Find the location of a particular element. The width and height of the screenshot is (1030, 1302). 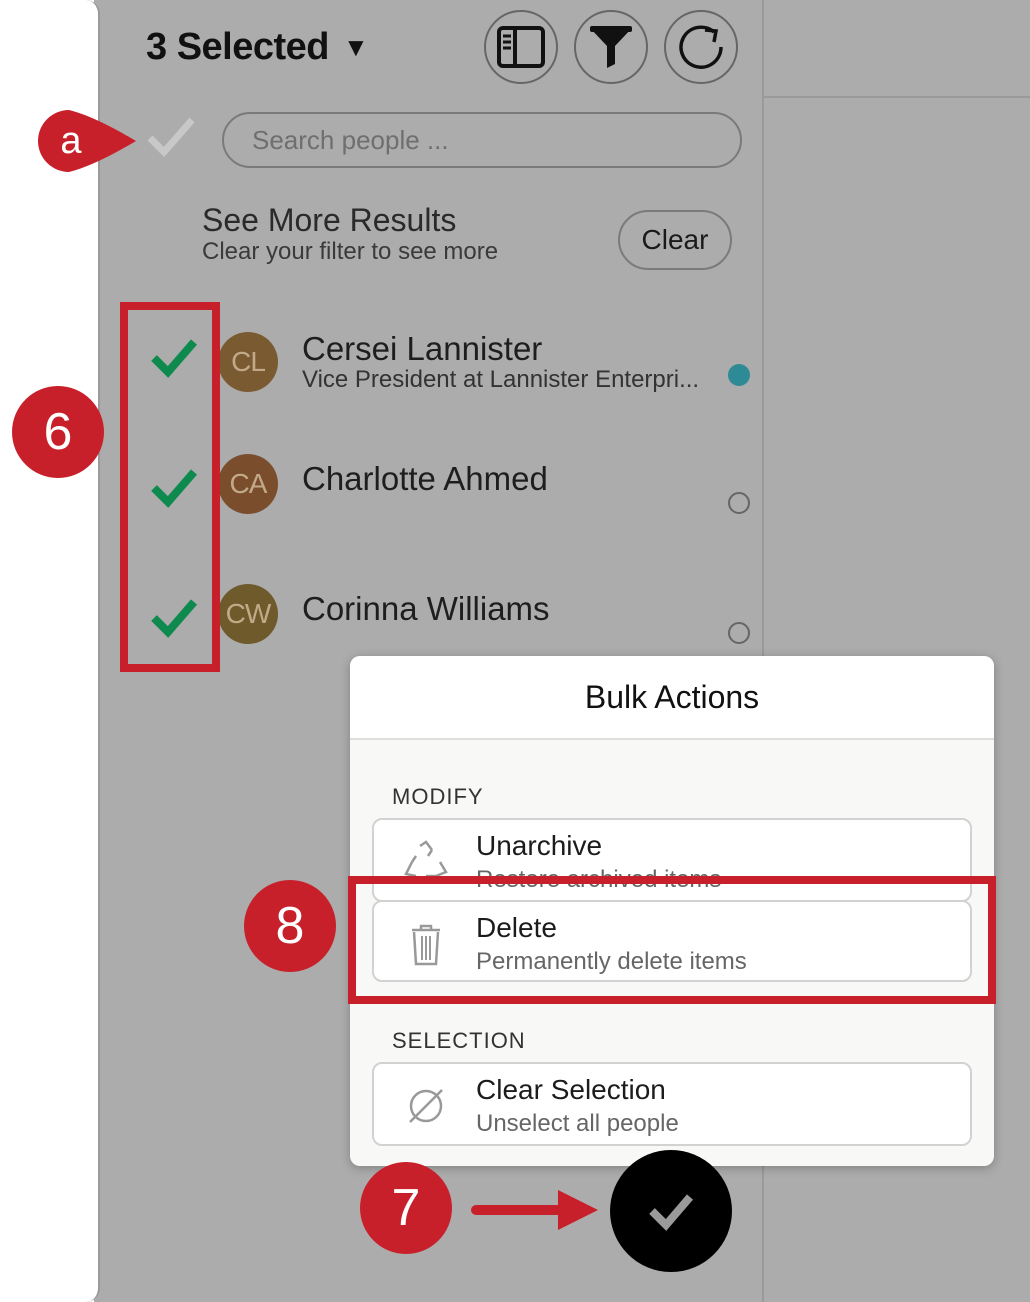

status-dot-online is located at coordinates (739, 375).